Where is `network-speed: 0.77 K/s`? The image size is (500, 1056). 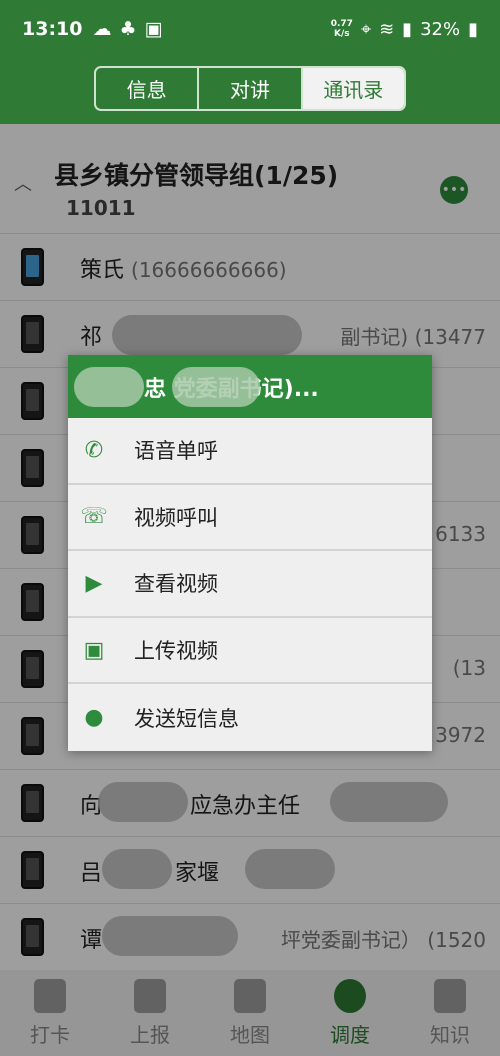
network-speed: 0.77 K/s is located at coordinates (341, 29).